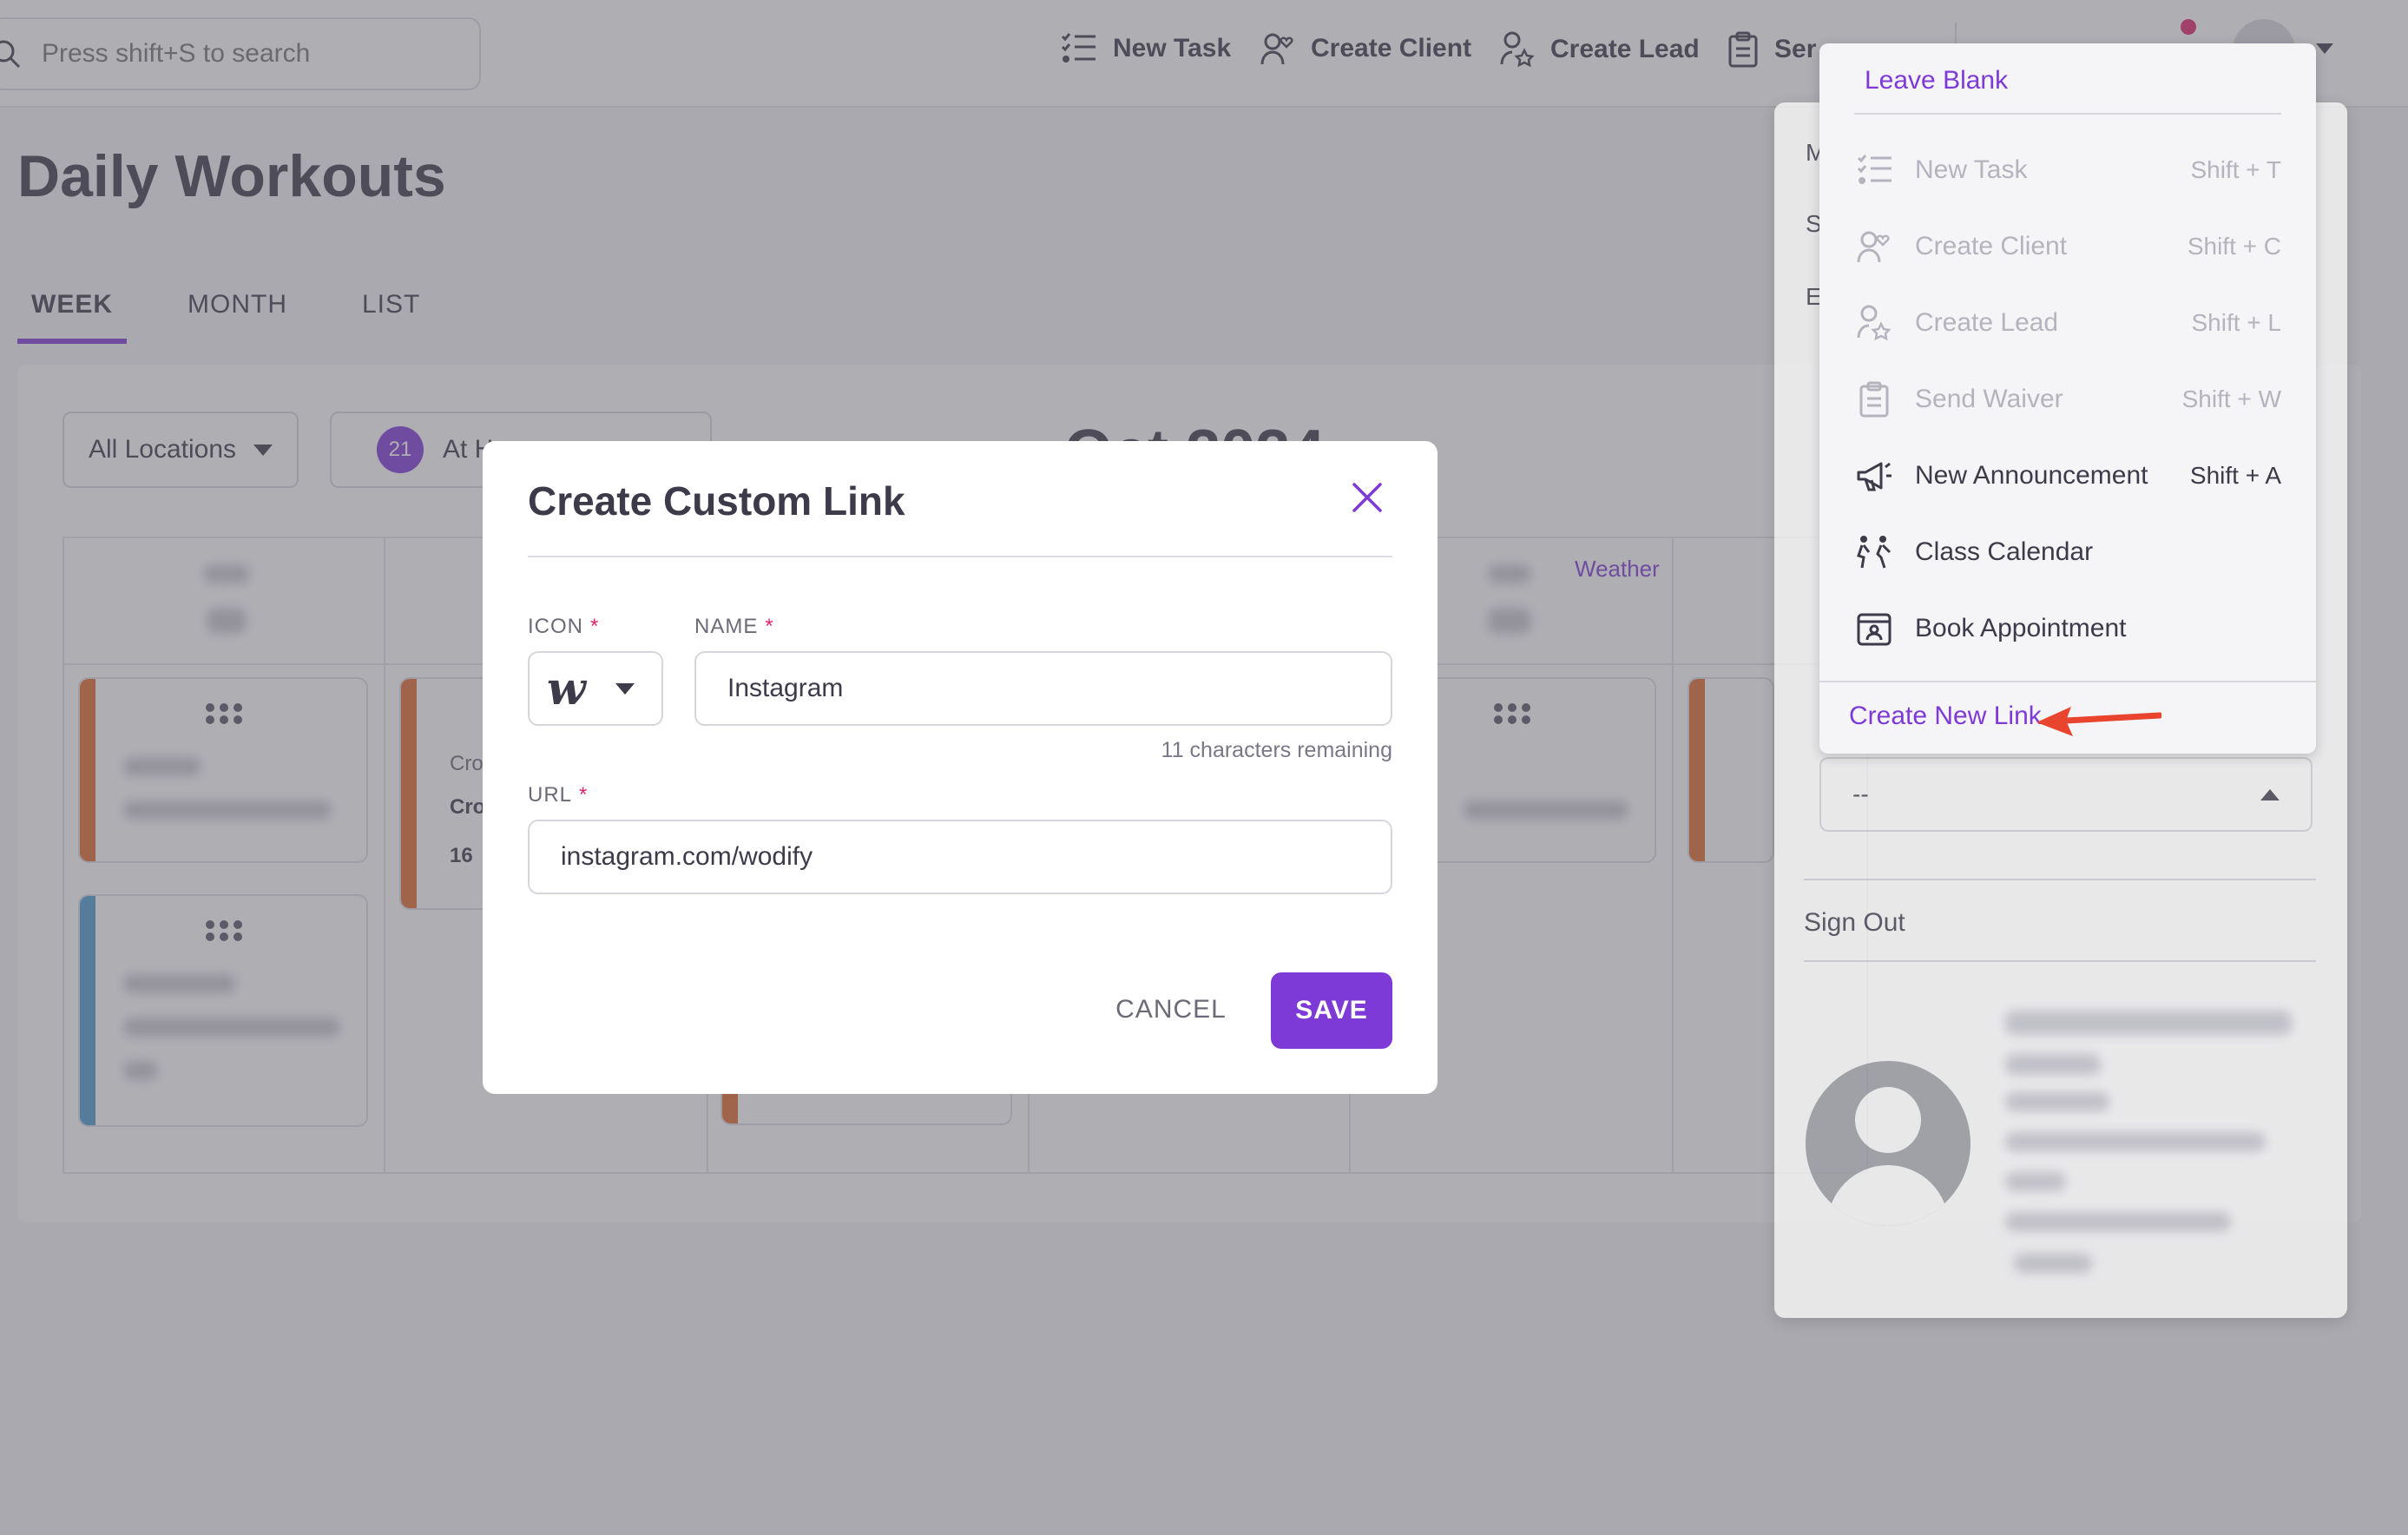 This screenshot has height=1535, width=2408. I want to click on quick-menu-item-send-waiver: Send Waiver Shift + W, so click(2066, 399).